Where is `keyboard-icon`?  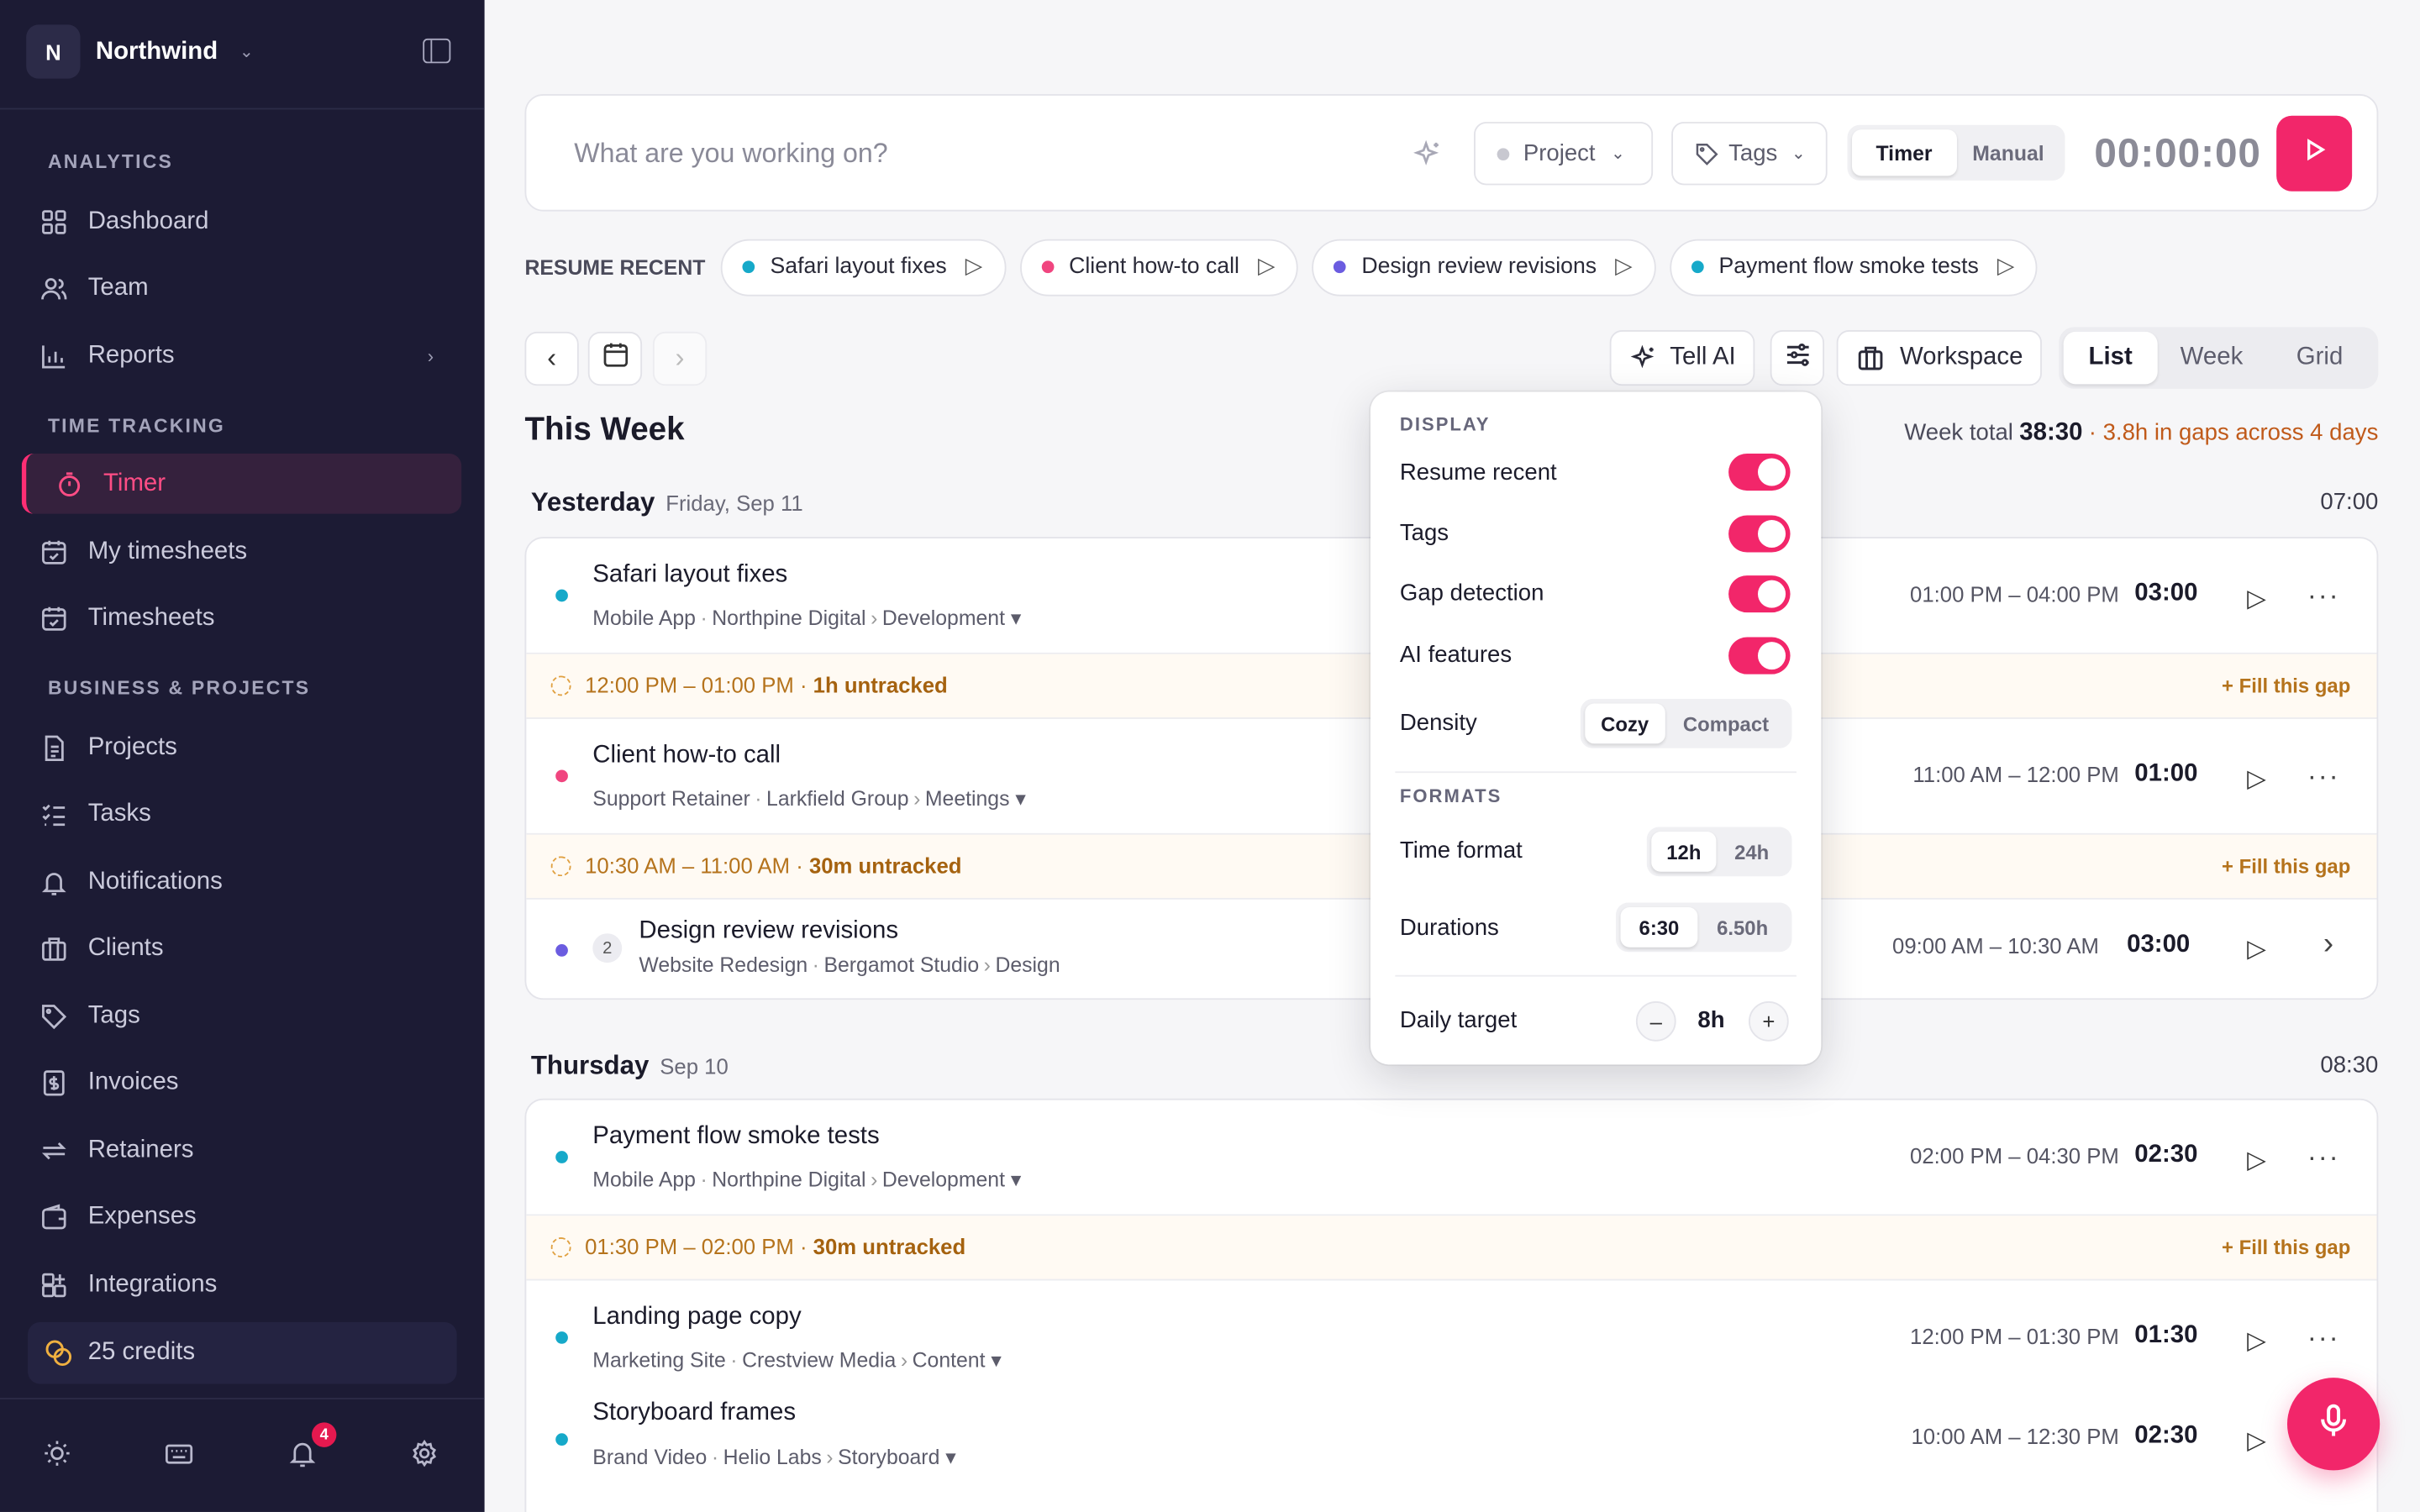 keyboard-icon is located at coordinates (180, 1453).